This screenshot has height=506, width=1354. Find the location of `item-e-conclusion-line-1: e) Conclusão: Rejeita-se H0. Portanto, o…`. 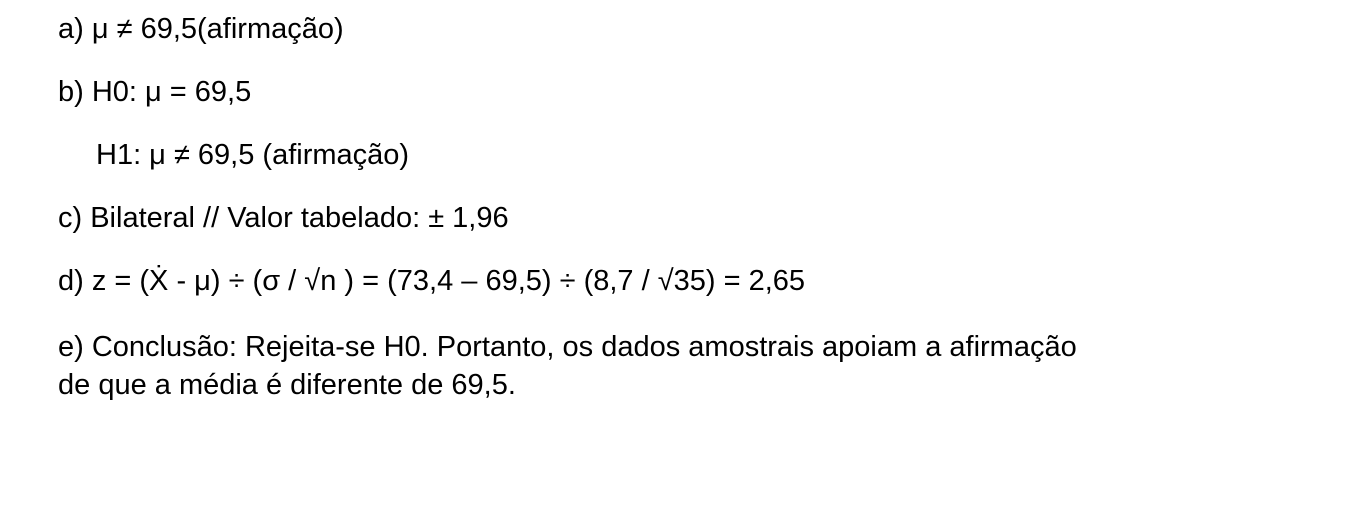

item-e-conclusion-line-1: e) Conclusão: Rejeita-se H0. Portanto, o… is located at coordinates (567, 347).